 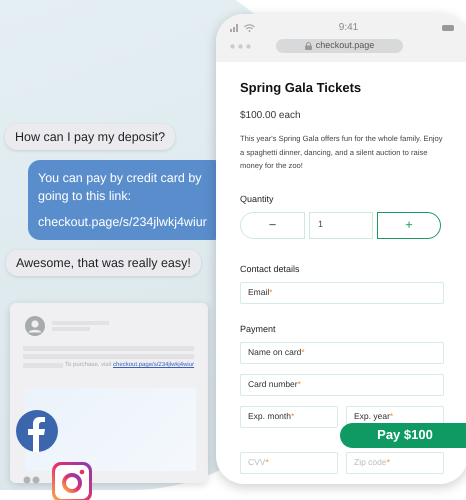 I want to click on chat-bubble: Awesome, that was really easy!, so click(x=103, y=263).